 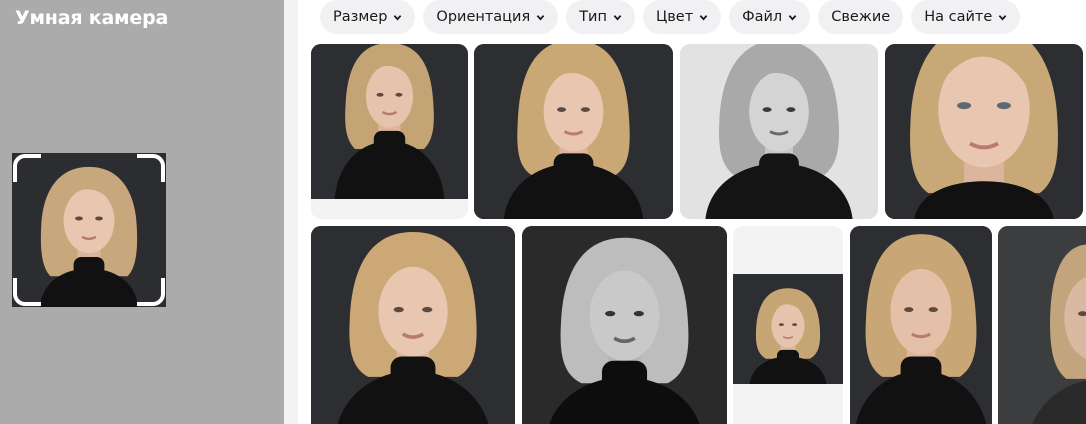 What do you see at coordinates (958, 17) in the screenshot?
I see `filter-on-site-label: На сайте` at bounding box center [958, 17].